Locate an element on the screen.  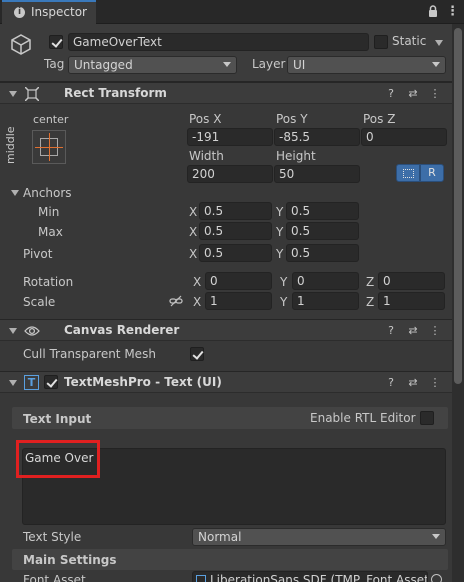
scale-z-field: 1 is located at coordinates (411, 301).